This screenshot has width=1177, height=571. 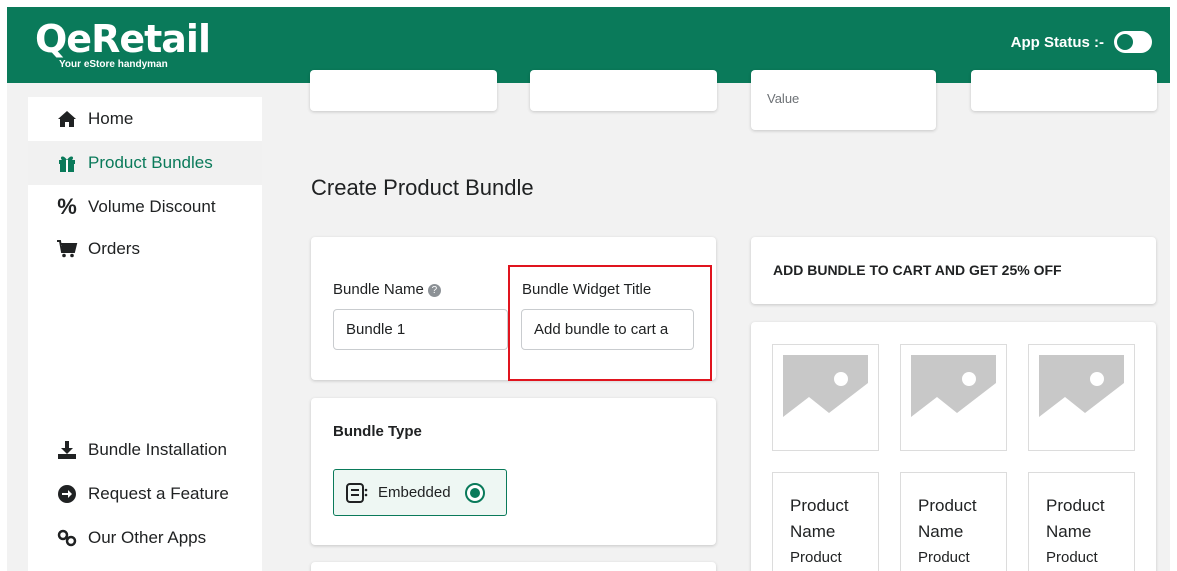 What do you see at coordinates (420, 329) in the screenshot?
I see `bundle-name-input` at bounding box center [420, 329].